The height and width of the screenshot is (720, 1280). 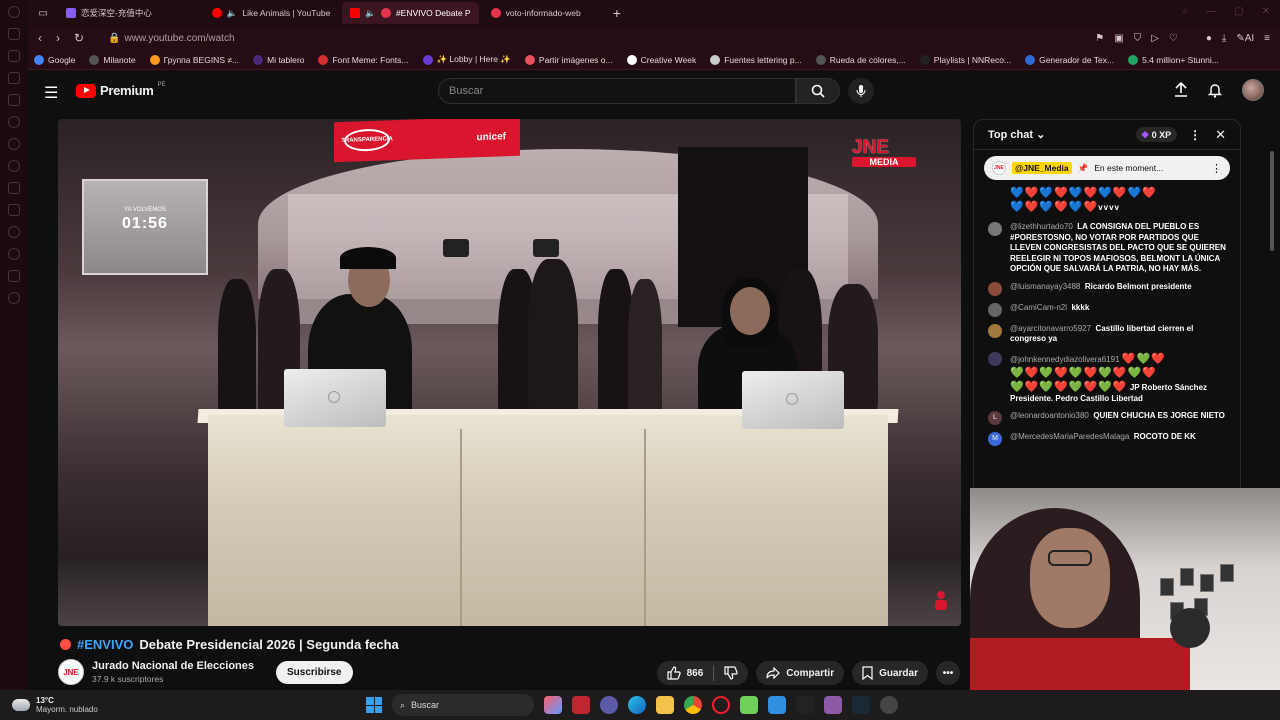 I want to click on sidebar-whatsapp-icon, so click(x=14, y=166).